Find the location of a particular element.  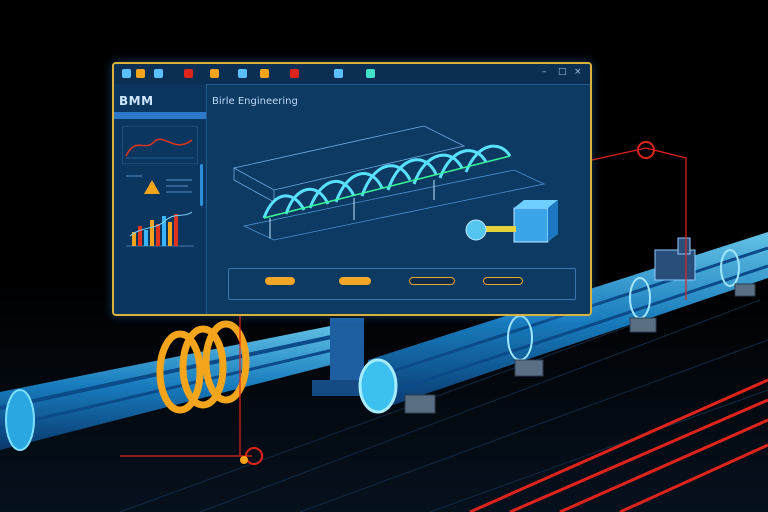

measure-icon is located at coordinates (294, 73).